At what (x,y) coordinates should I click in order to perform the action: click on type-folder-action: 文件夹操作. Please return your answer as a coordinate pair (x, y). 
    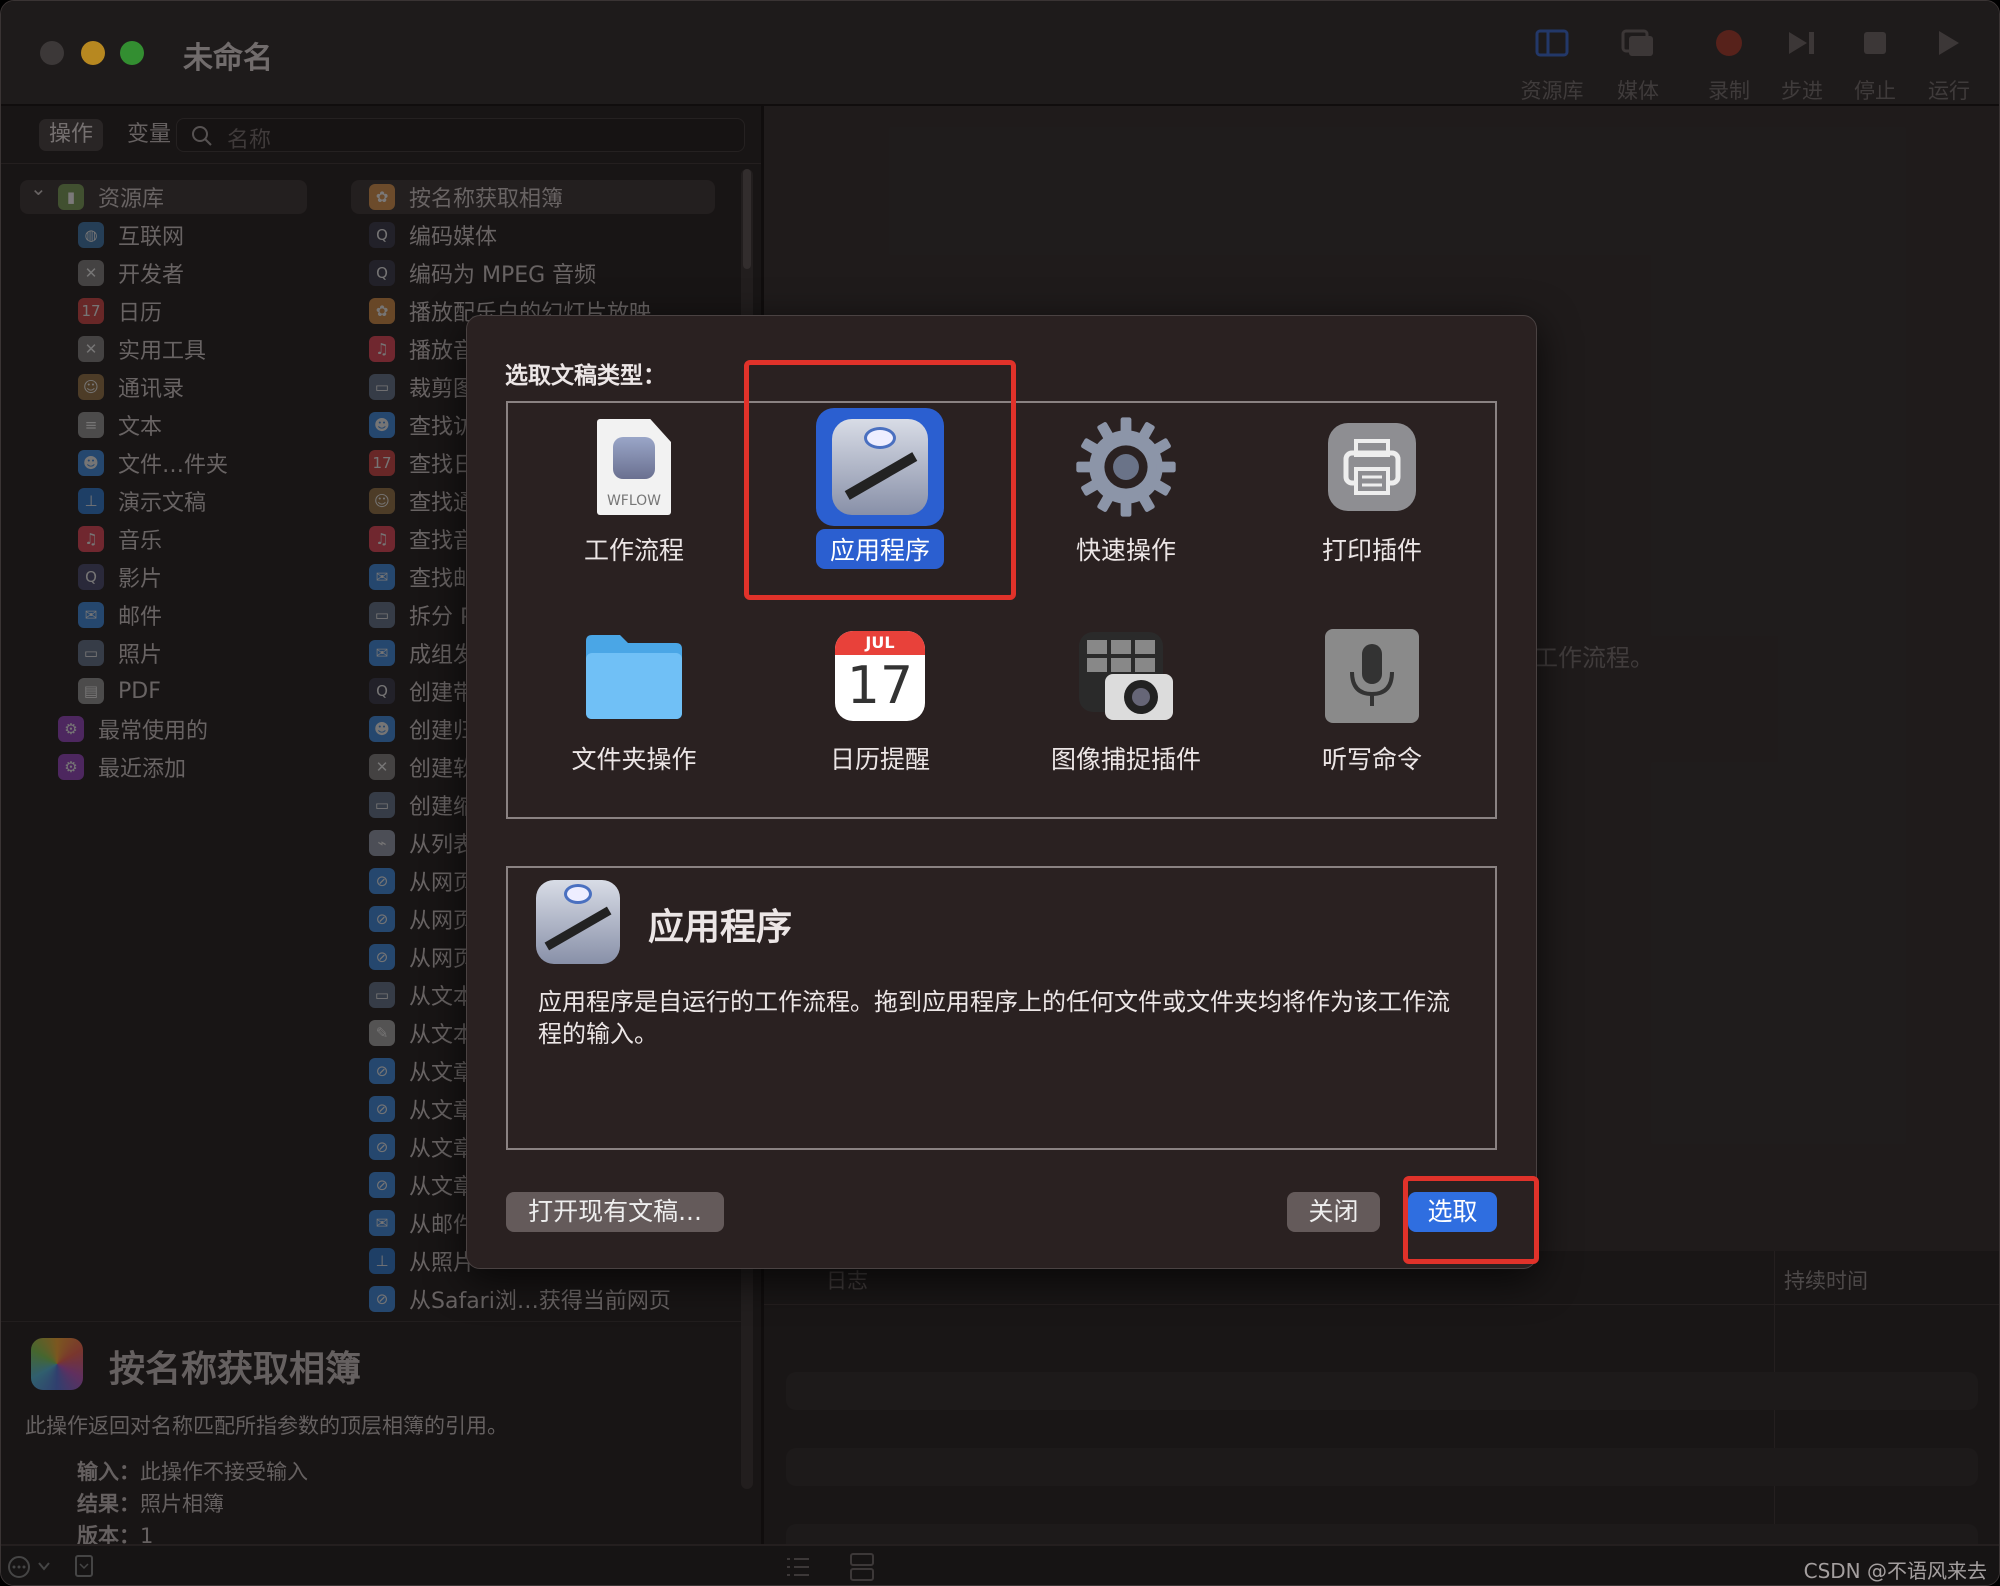
    Looking at the image, I should click on (634, 699).